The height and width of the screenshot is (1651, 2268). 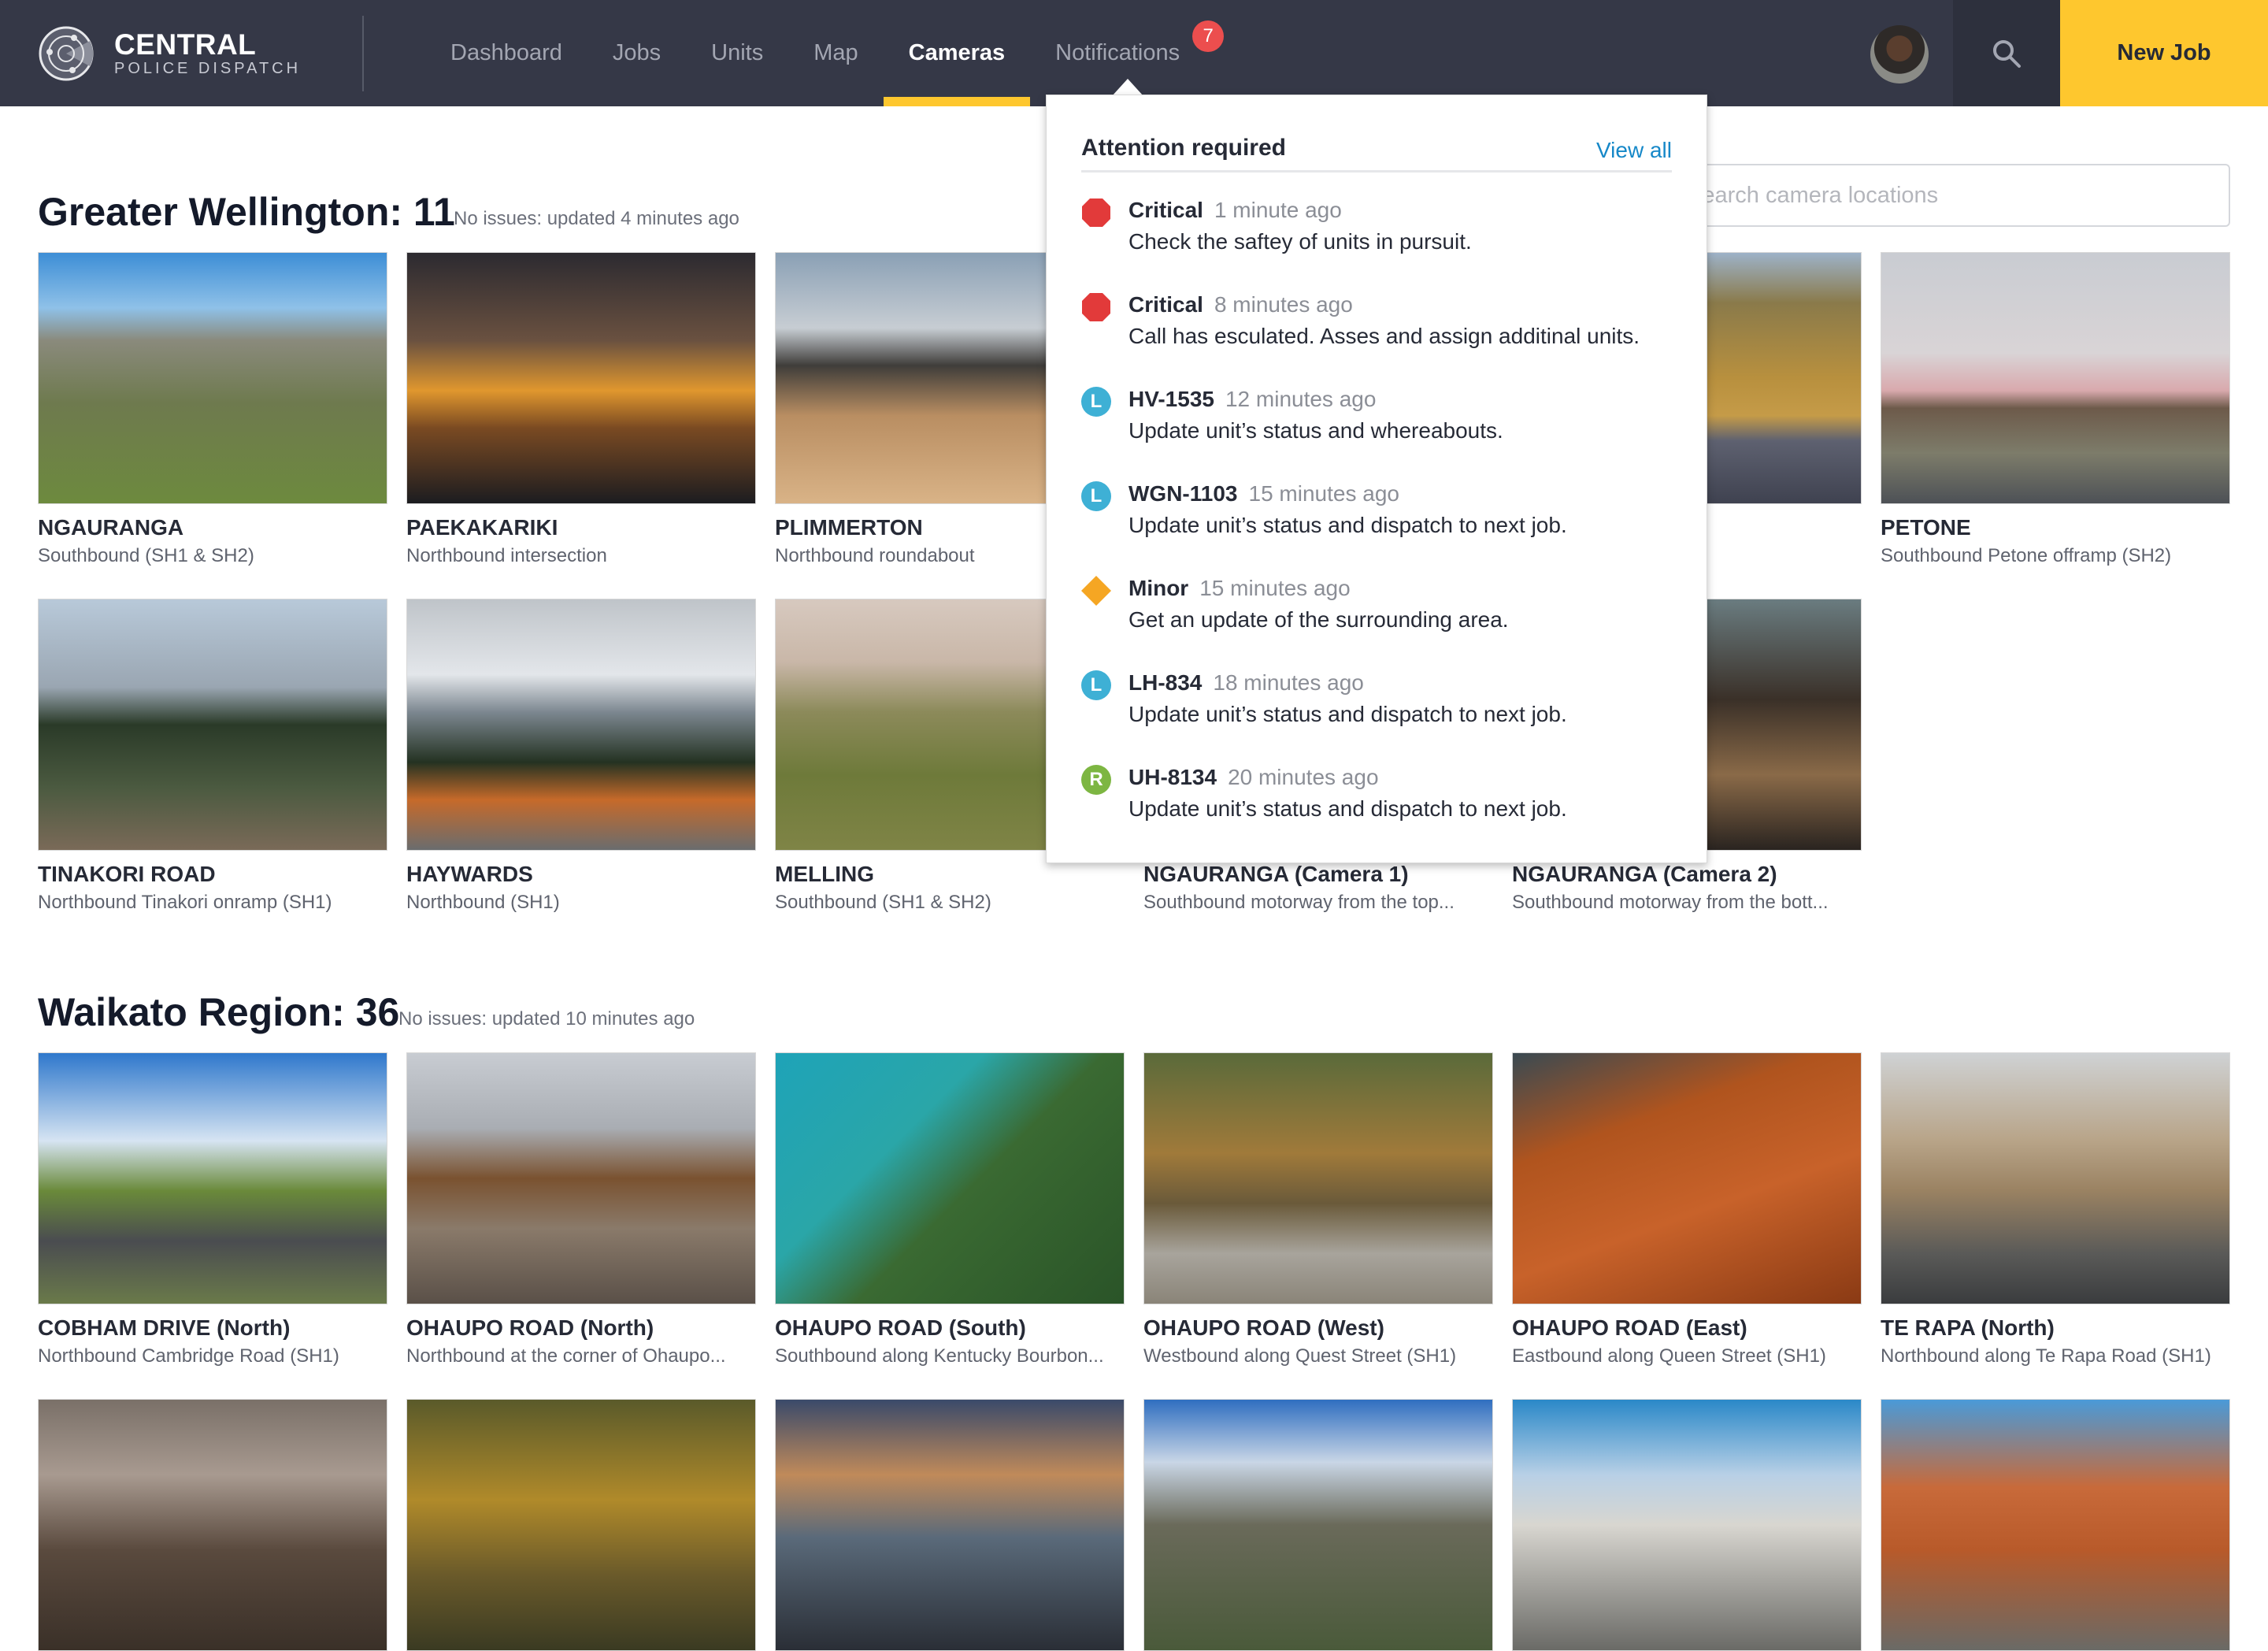 I want to click on camera-title: PETONE, so click(x=1926, y=527).